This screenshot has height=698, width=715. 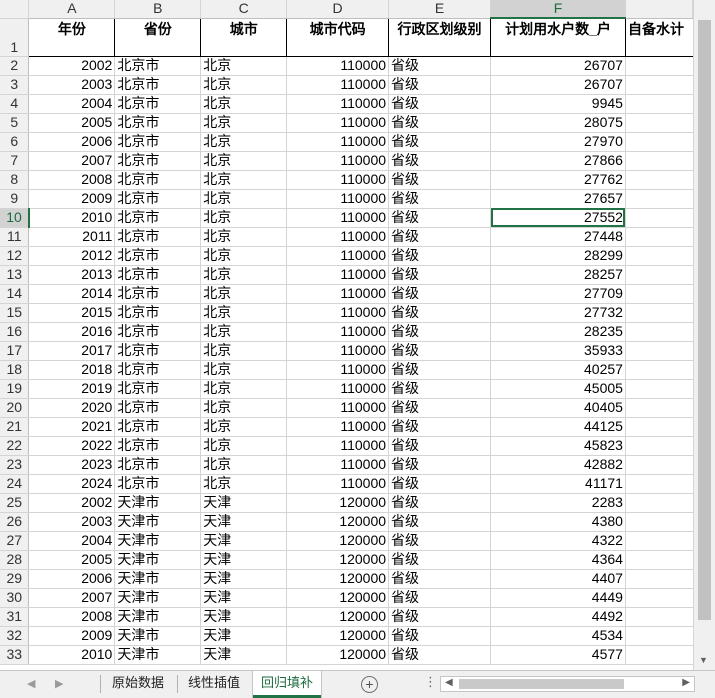 I want to click on cell-planned-users: 40257, so click(x=558, y=370).